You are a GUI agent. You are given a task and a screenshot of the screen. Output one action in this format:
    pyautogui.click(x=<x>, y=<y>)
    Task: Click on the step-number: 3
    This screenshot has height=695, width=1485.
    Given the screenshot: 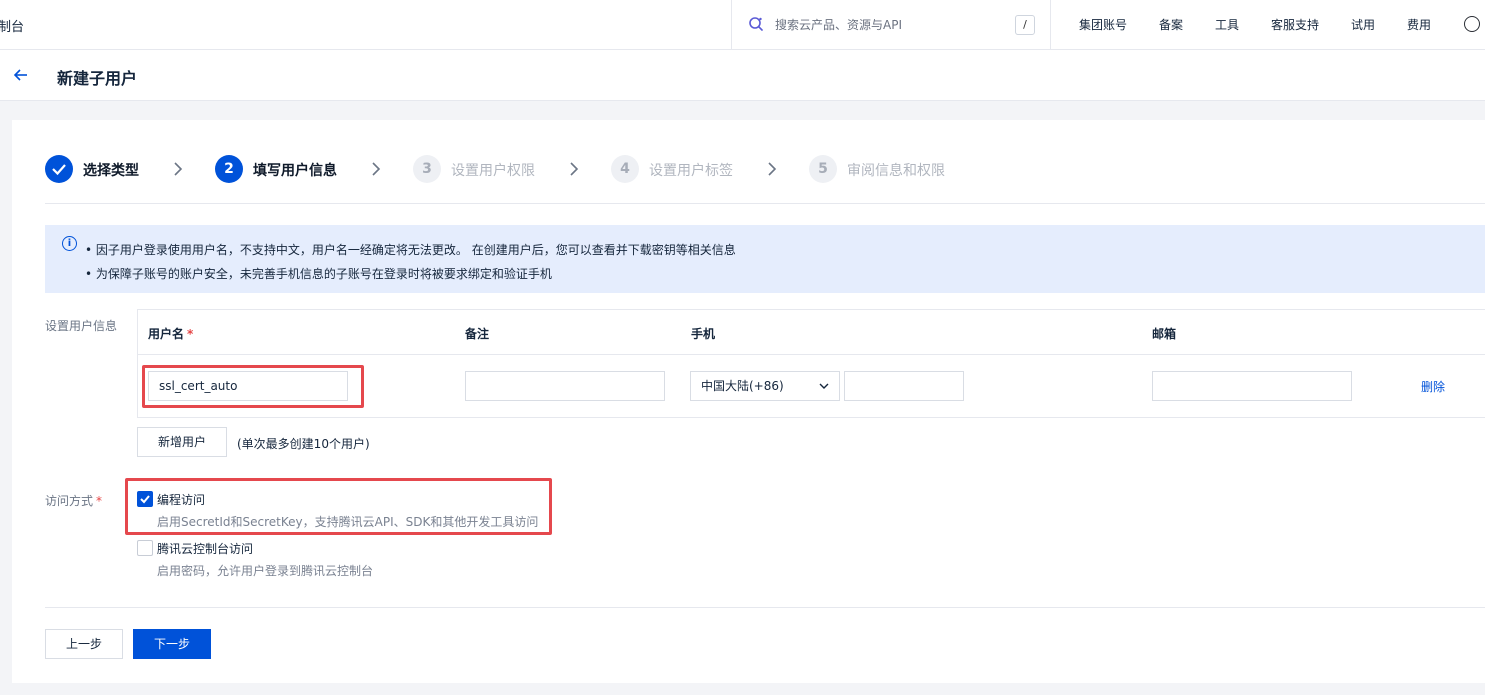 What is the action you would take?
    pyautogui.click(x=427, y=169)
    